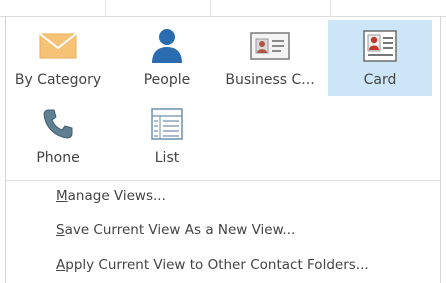 The width and height of the screenshot is (446, 283). Describe the element at coordinates (270, 46) in the screenshot. I see `business-card-icon` at that location.